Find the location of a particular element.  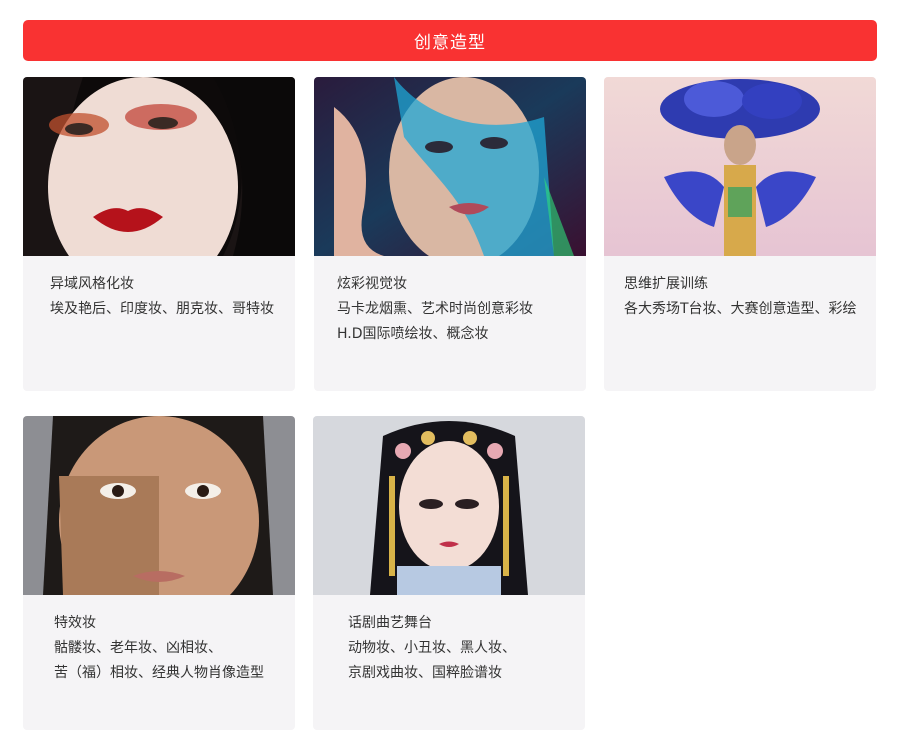

makeup-card-opera-stage: 话剧曲艺舞台 动物妆、小丑妆、黑人妆、 京剧戏曲妆、国粹脸谱妆 is located at coordinates (449, 573).